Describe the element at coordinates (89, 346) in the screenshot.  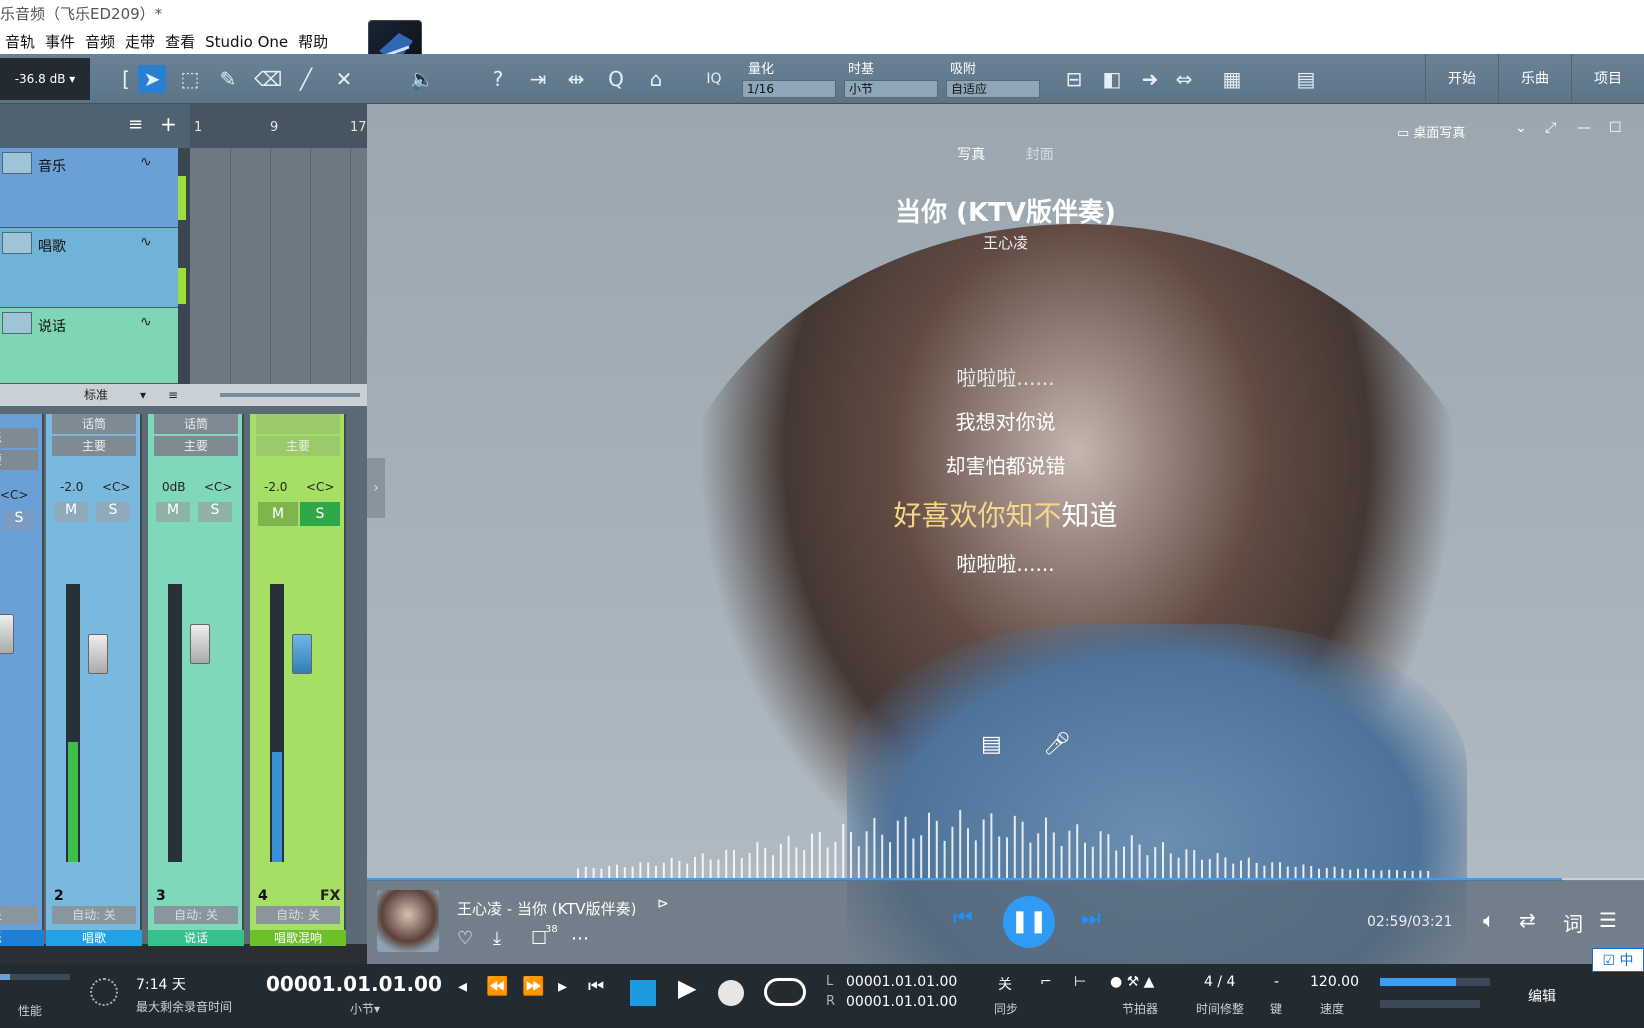
I see `track-speaking: 说话 ∿` at that location.